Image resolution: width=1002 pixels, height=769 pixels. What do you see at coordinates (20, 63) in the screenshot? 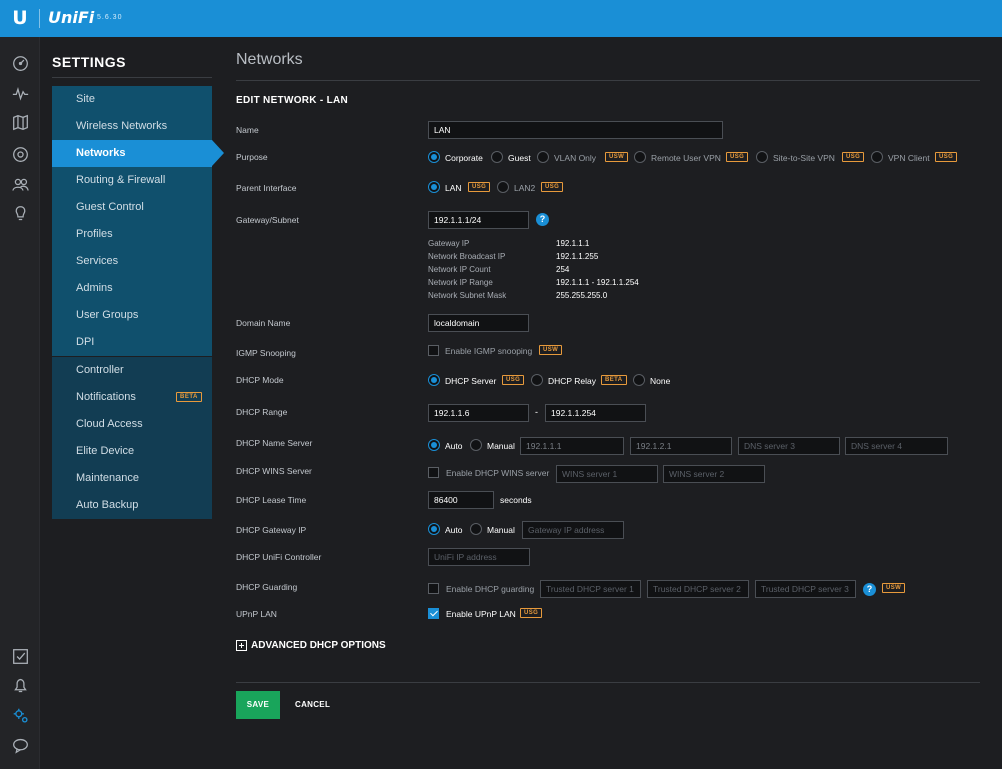
I see `dashboard-icon` at bounding box center [20, 63].